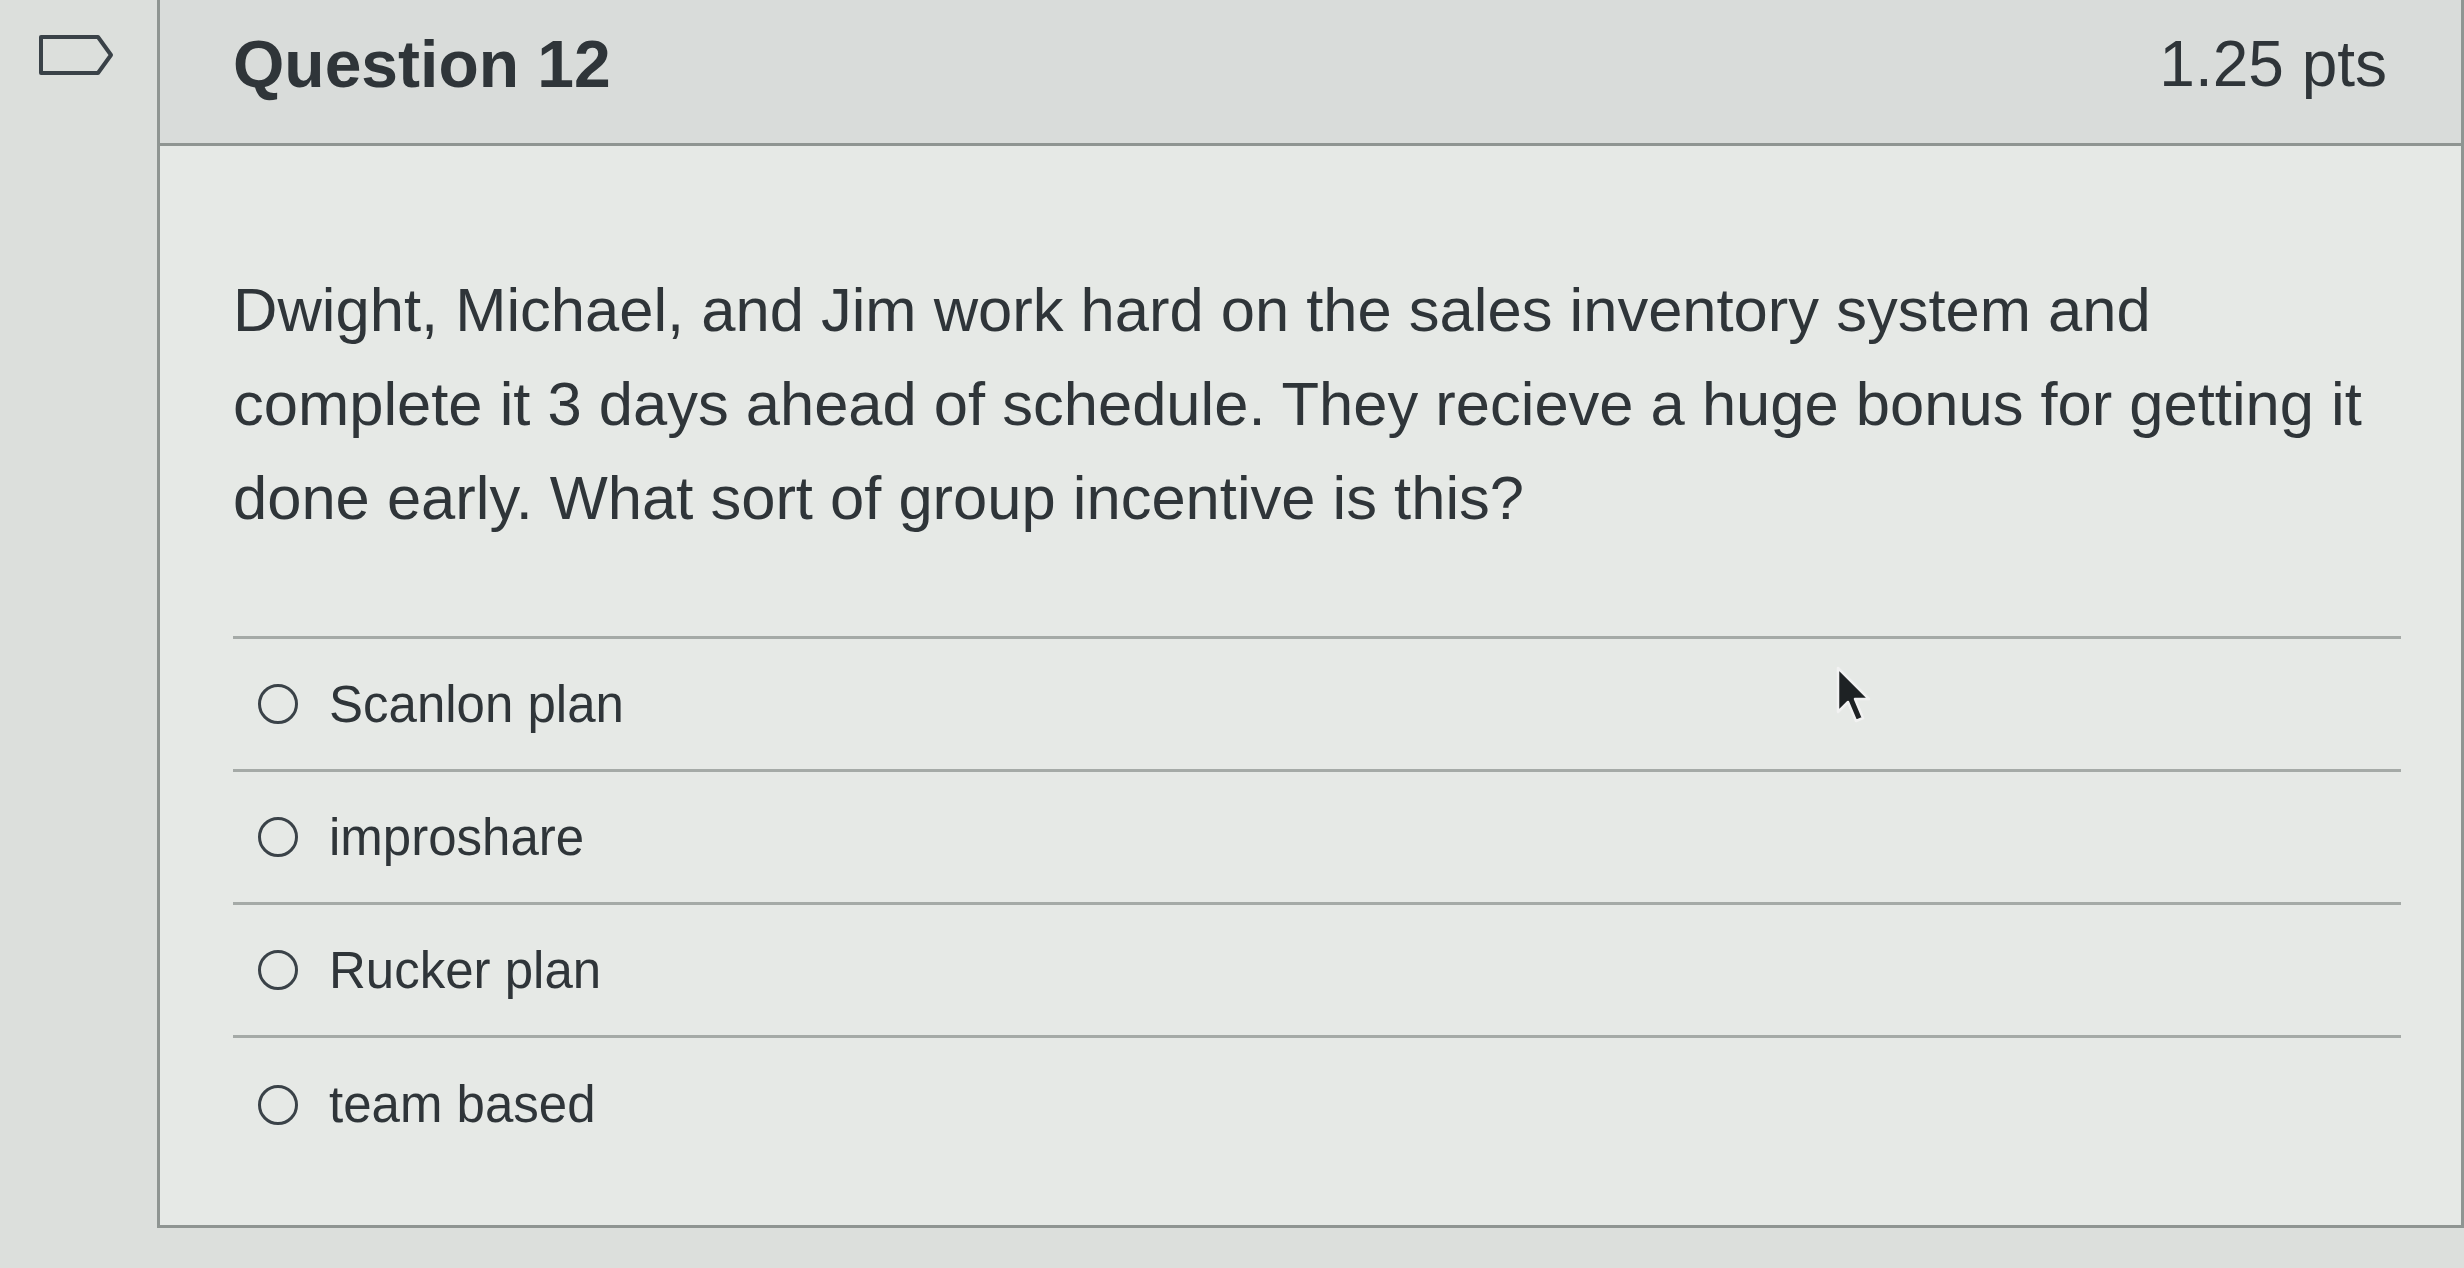 The image size is (2464, 1268). What do you see at coordinates (76, 55) in the screenshot?
I see `tag-icon` at bounding box center [76, 55].